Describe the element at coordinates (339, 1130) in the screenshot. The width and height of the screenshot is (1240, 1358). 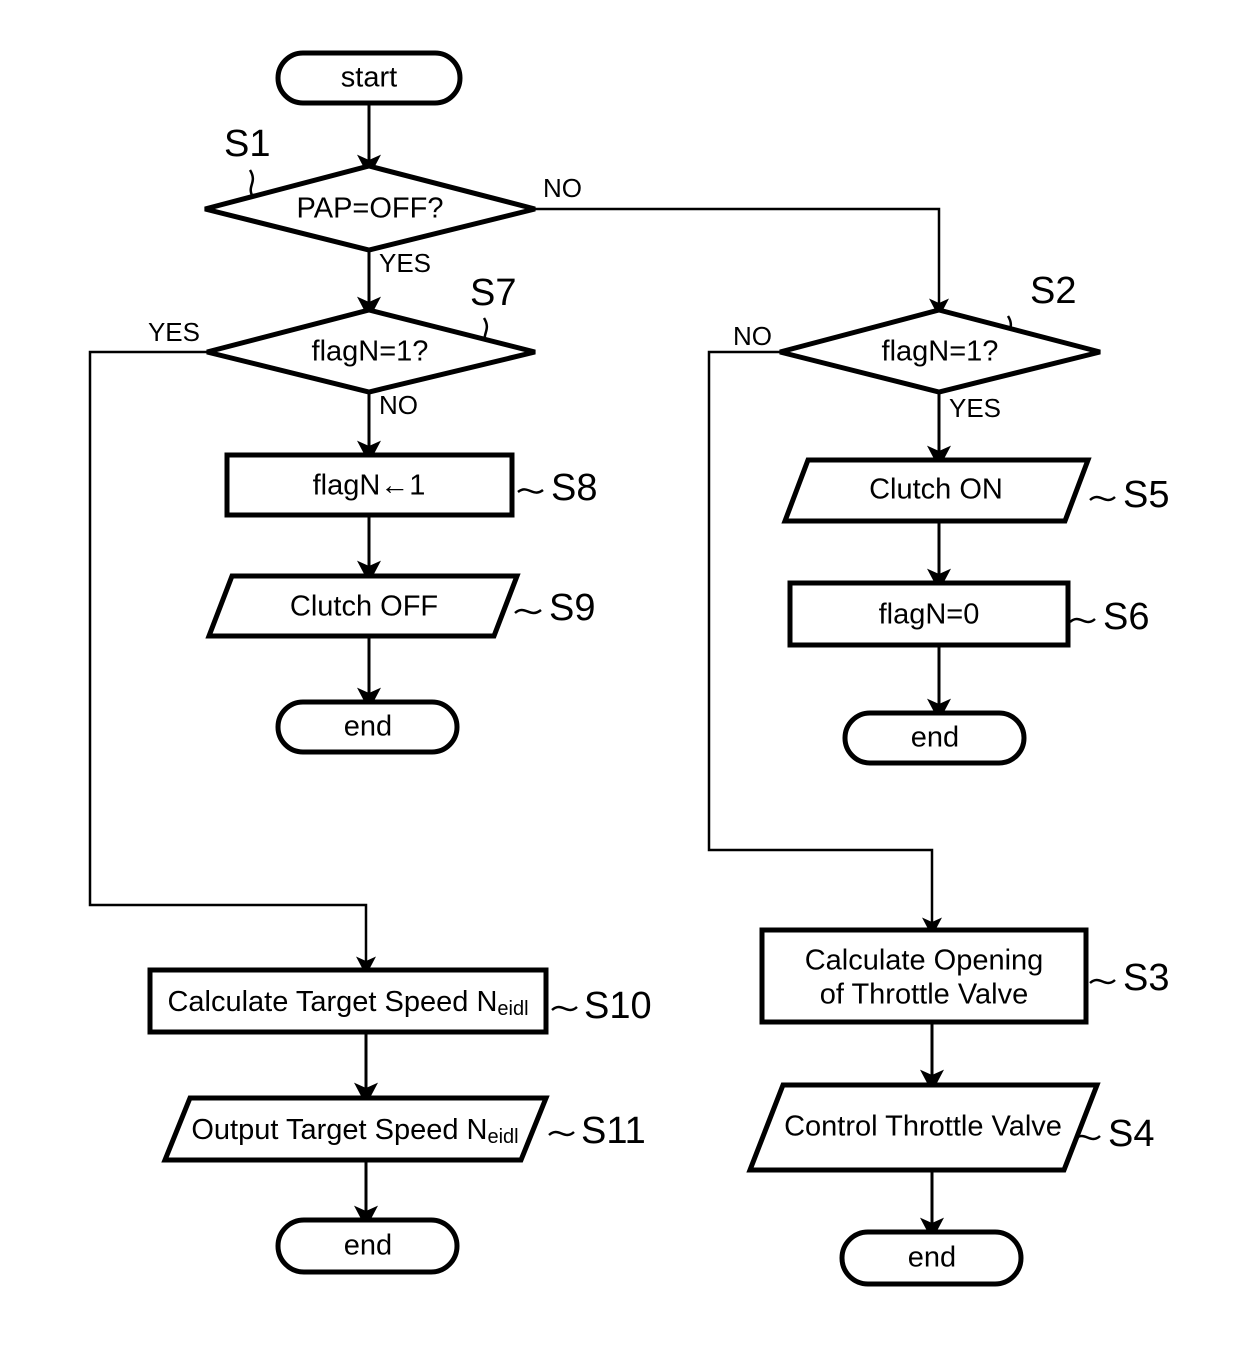
I see `io-s11-main: Output Target Speed N` at that location.